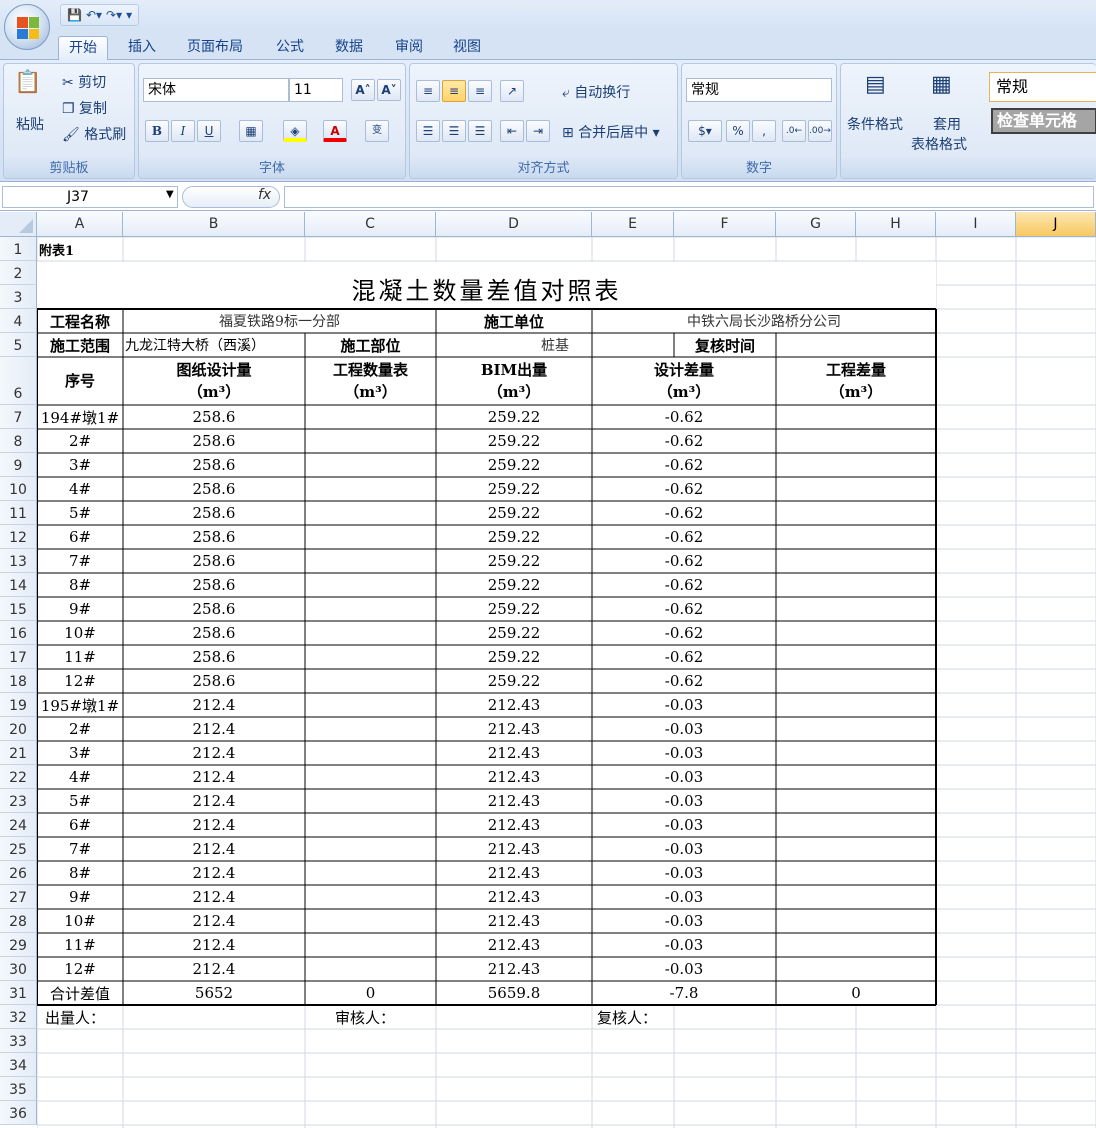 This screenshot has width=1096, height=1128. What do you see at coordinates (216, 90) in the screenshot?
I see `font-name-select: 宋体` at bounding box center [216, 90].